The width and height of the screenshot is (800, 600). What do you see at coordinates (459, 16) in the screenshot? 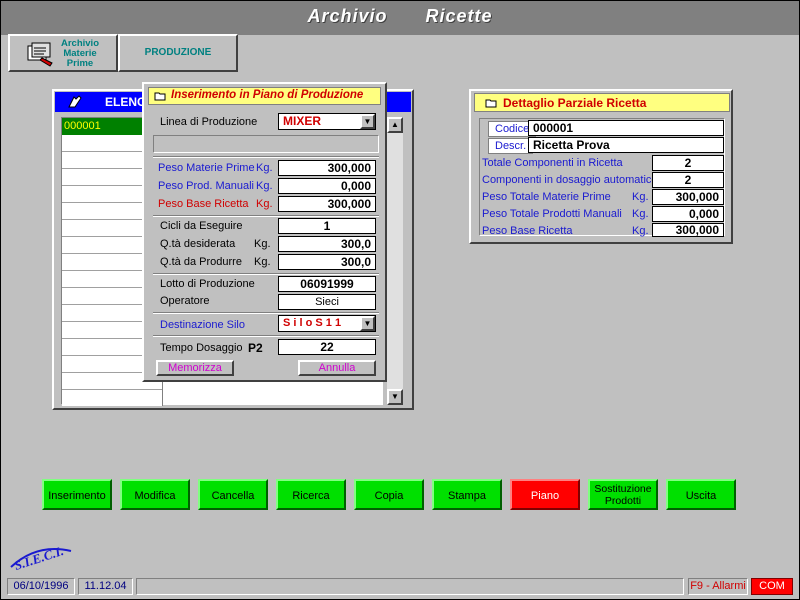
I see `title-part2: Ricette` at bounding box center [459, 16].